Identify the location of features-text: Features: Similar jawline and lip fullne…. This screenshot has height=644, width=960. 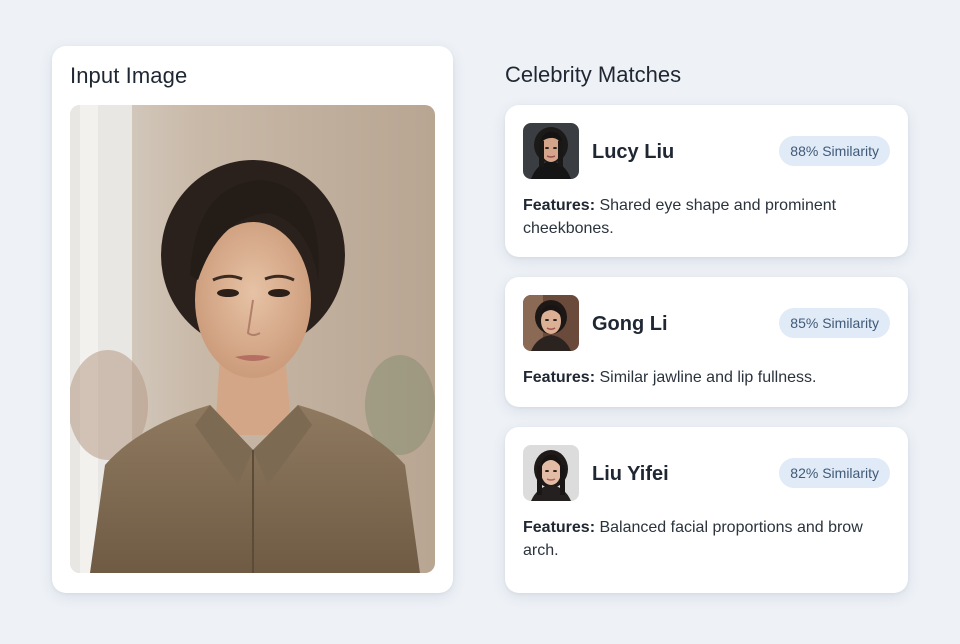
(695, 377).